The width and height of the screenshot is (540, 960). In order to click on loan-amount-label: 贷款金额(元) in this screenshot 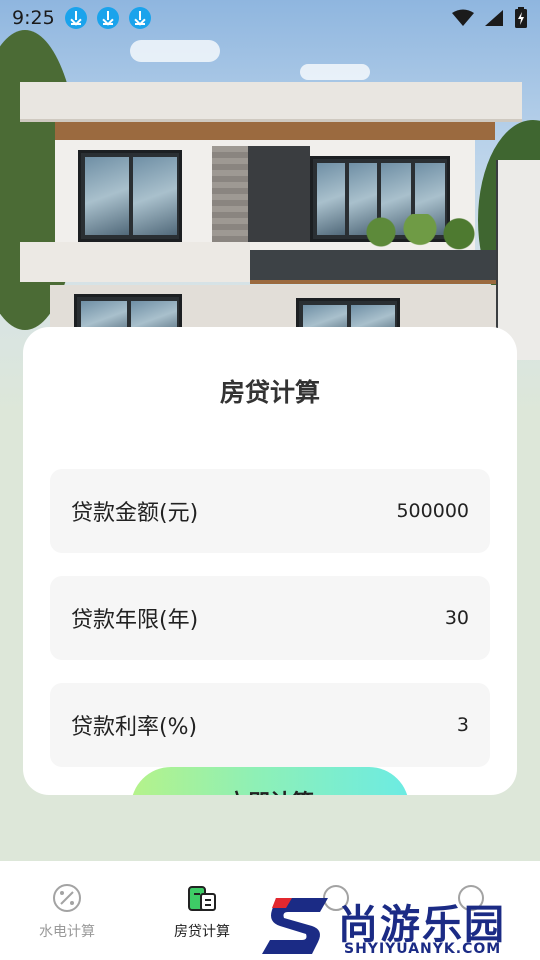, I will do `click(135, 513)`.